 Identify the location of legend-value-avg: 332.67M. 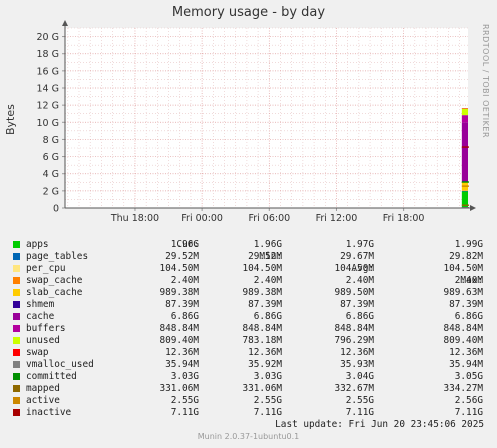
(354, 388).